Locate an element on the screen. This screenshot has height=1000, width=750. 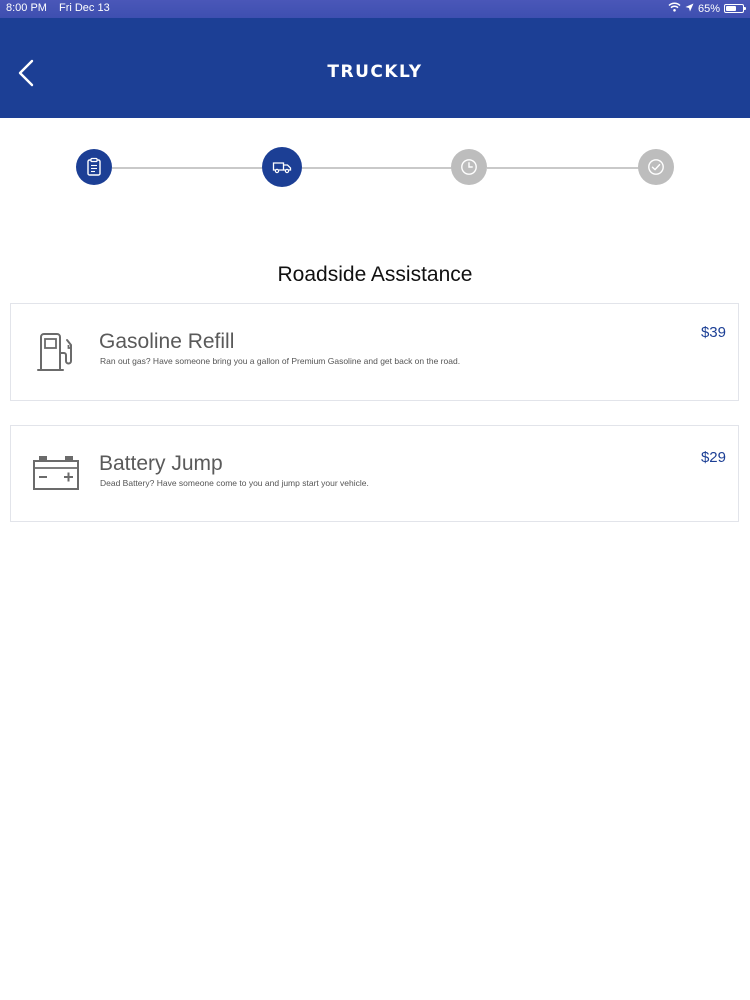
clock-icon is located at coordinates (469, 167).